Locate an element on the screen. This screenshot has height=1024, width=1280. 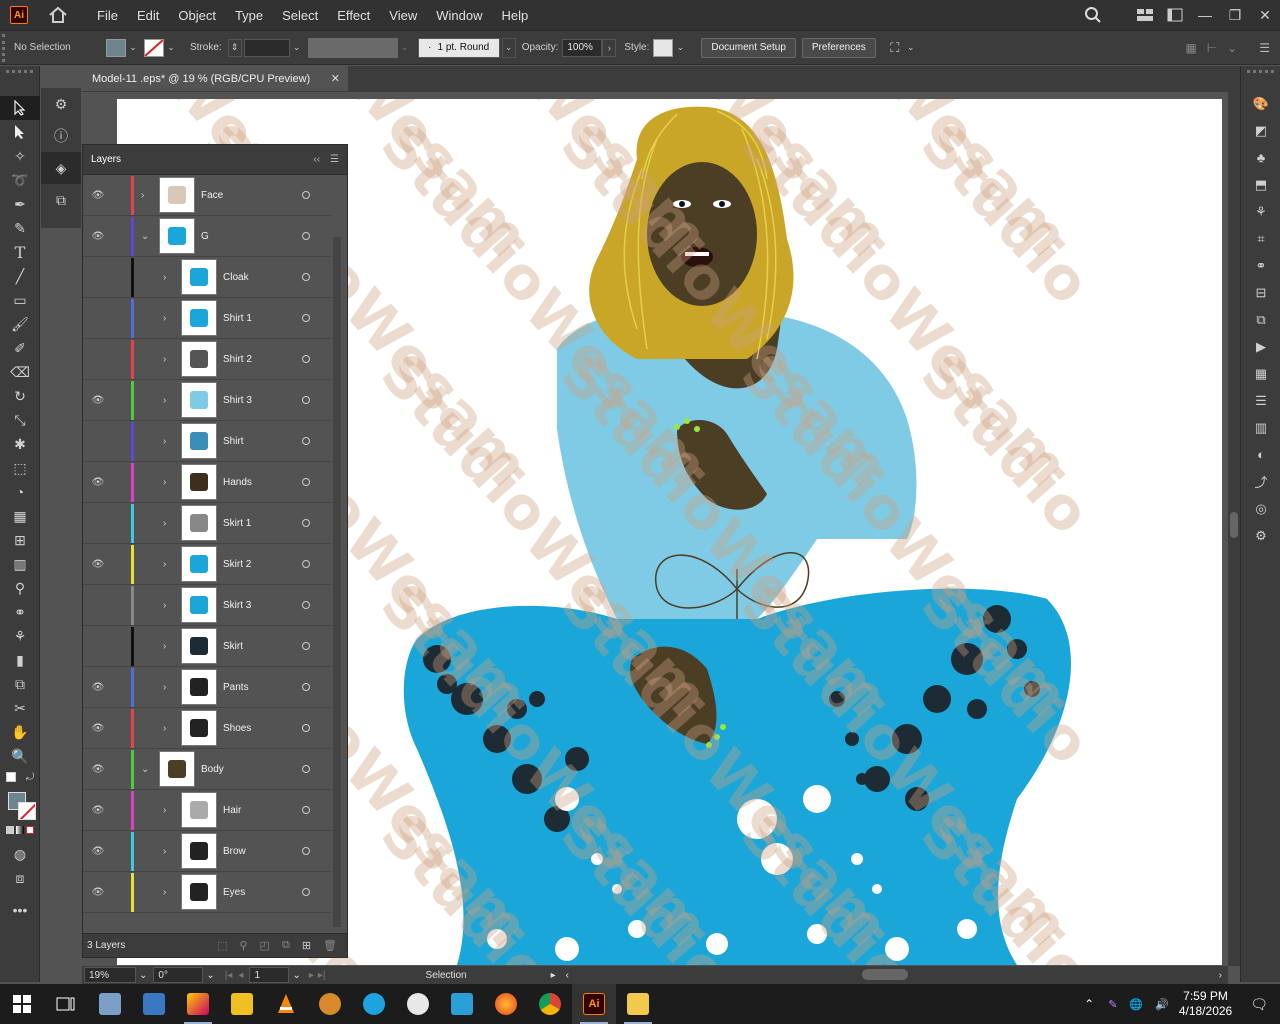
firefox-icon is located at coordinates (506, 1004).